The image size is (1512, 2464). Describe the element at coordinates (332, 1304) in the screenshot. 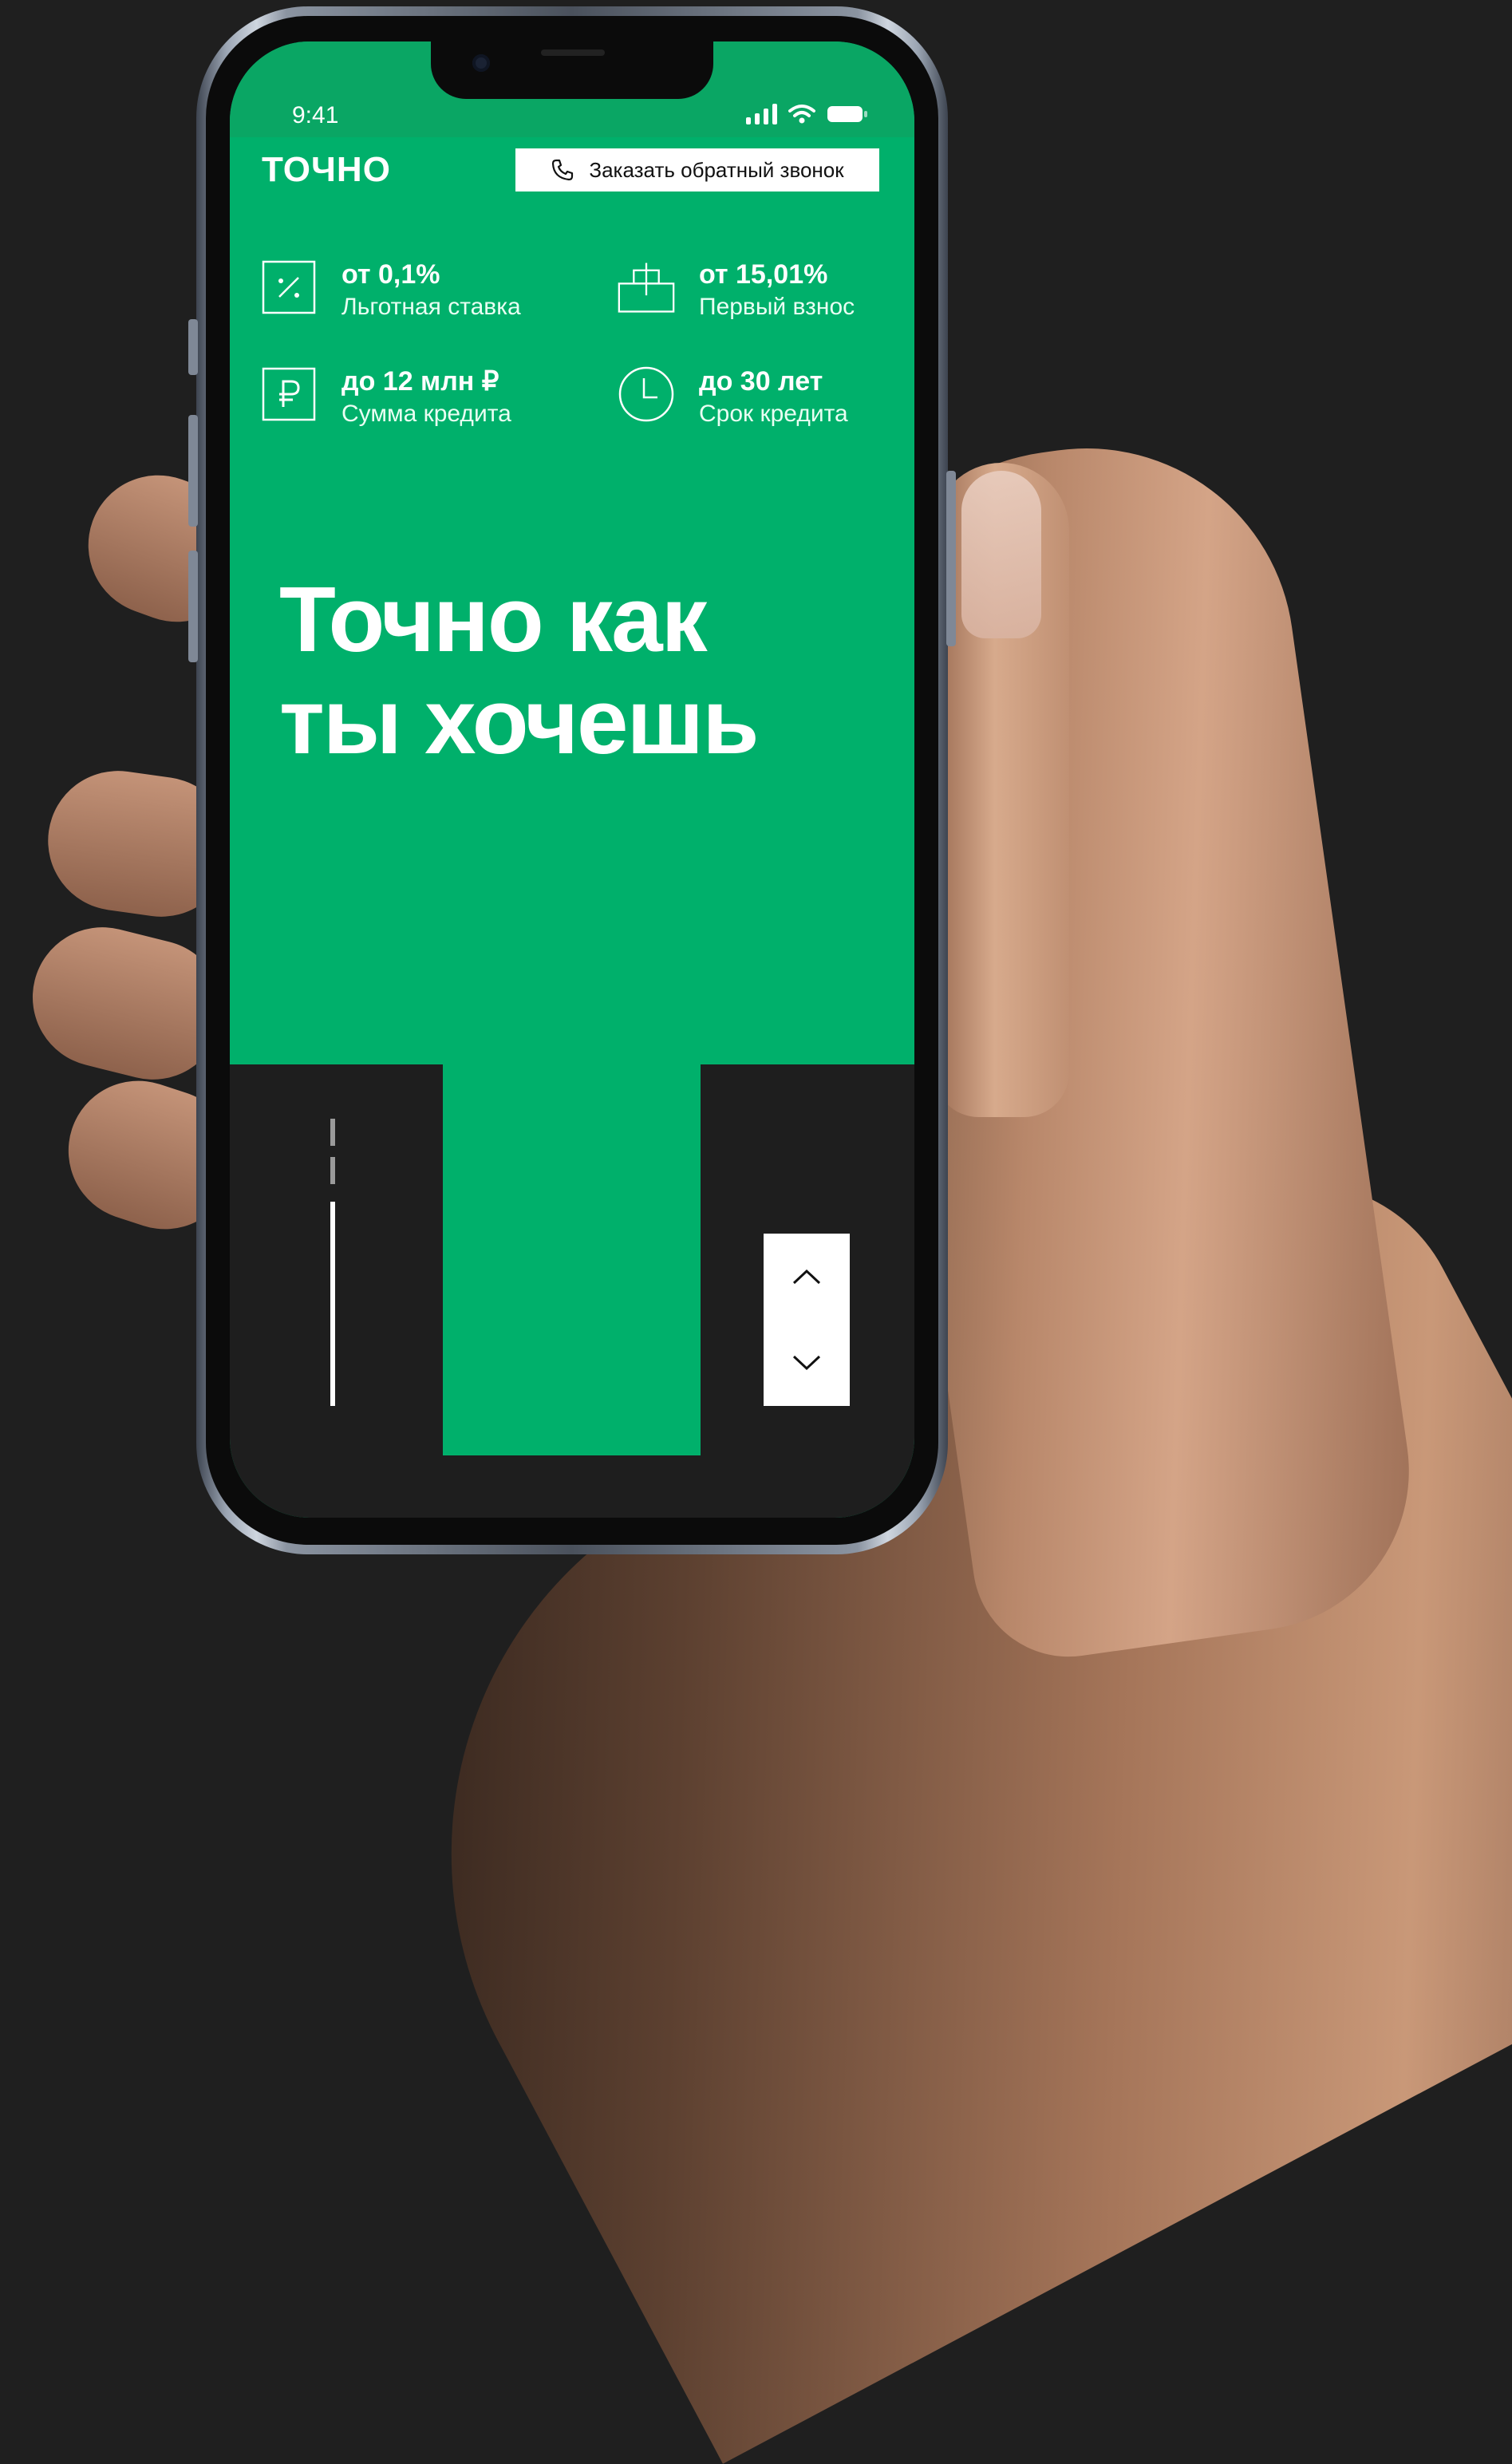

I see `slide-indicator-segment-active` at that location.